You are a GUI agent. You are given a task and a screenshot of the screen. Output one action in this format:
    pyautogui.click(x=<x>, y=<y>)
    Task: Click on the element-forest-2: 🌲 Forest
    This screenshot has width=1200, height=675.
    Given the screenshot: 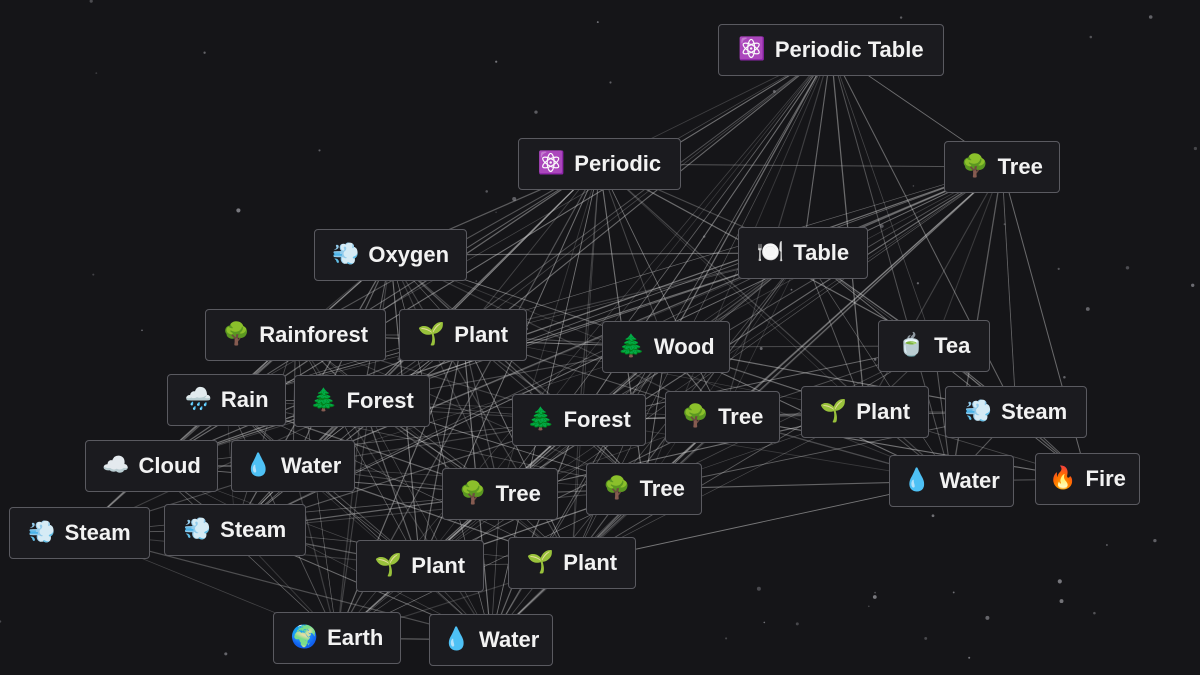 What is the action you would take?
    pyautogui.click(x=579, y=420)
    